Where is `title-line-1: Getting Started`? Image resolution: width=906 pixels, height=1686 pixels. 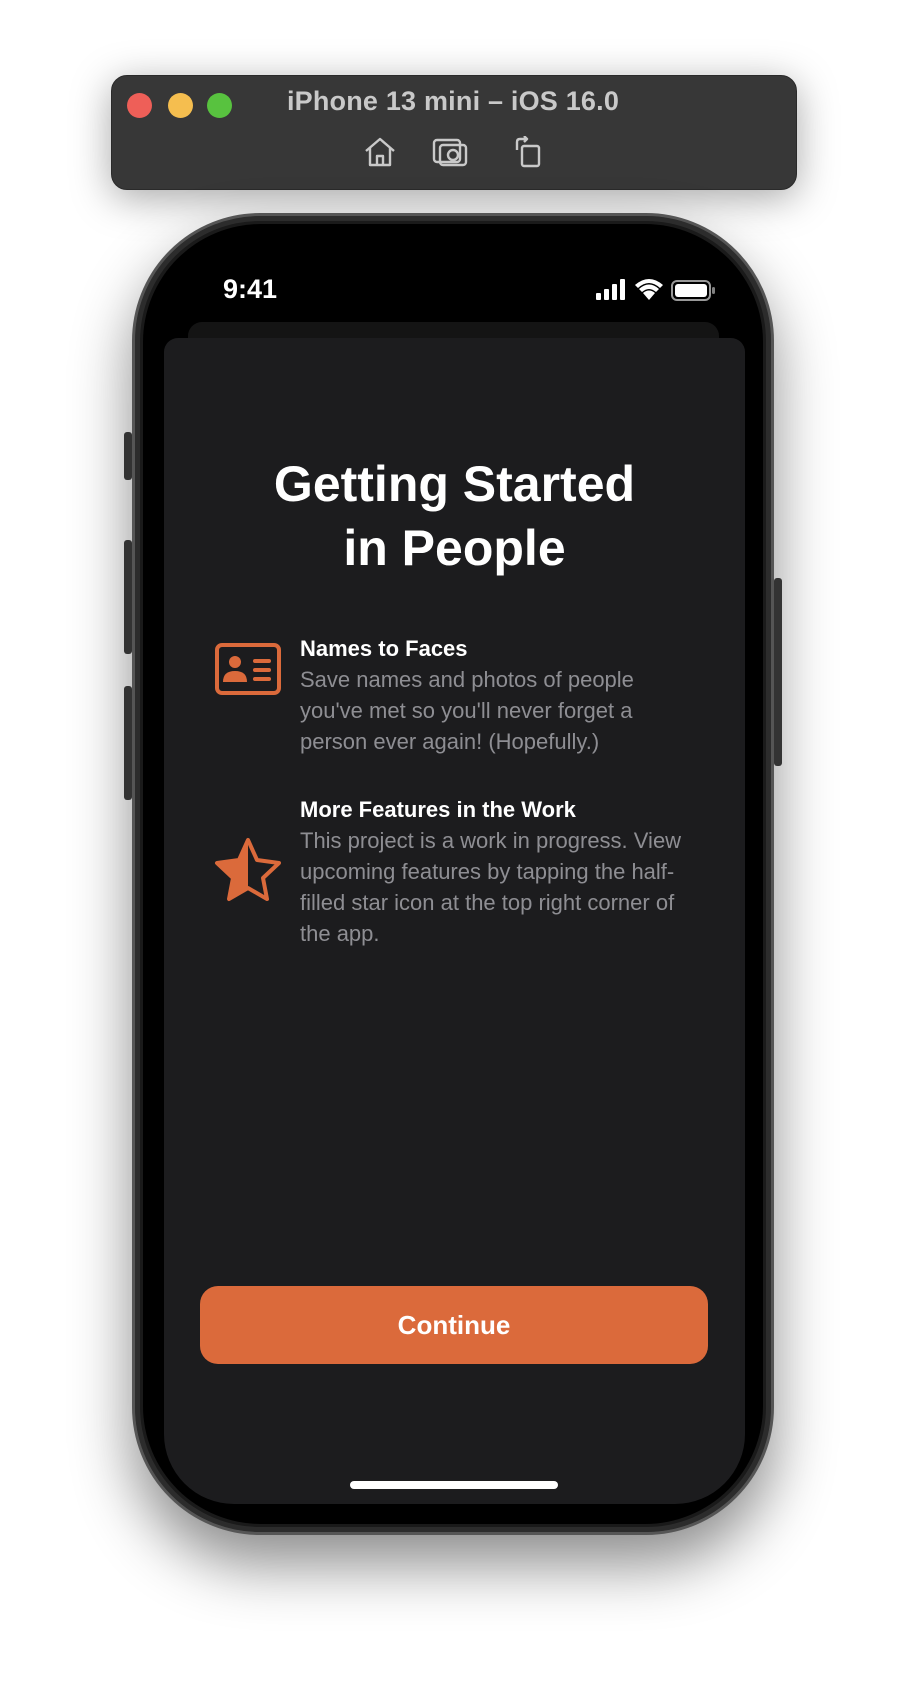
title-line-1: Getting Started is located at coordinates (454, 484).